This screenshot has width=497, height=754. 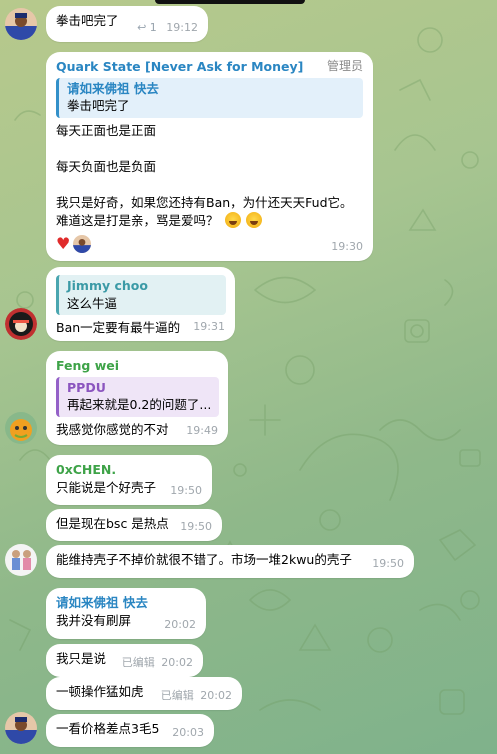 I want to click on reply-arrow-icon: ↩, so click(x=141, y=27).